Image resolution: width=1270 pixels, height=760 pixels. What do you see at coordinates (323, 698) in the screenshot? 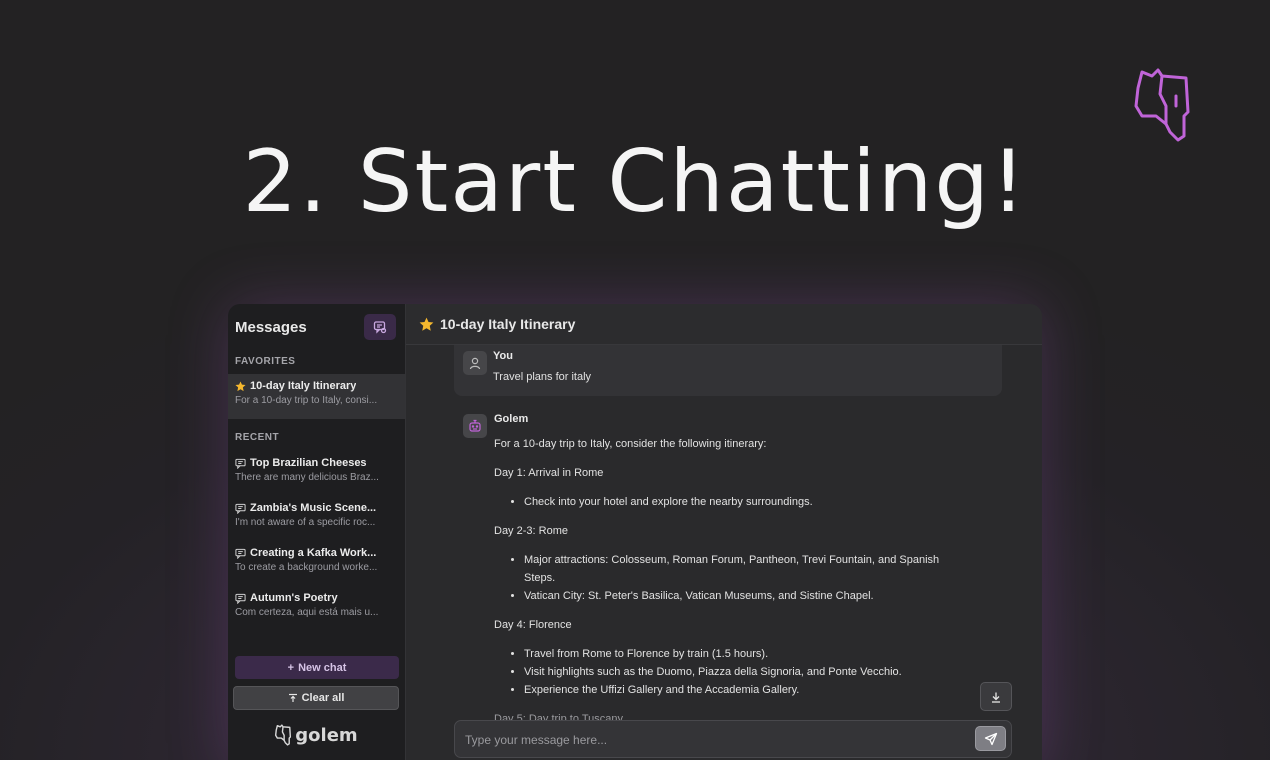
I see `clear-all-label: Clear all` at bounding box center [323, 698].